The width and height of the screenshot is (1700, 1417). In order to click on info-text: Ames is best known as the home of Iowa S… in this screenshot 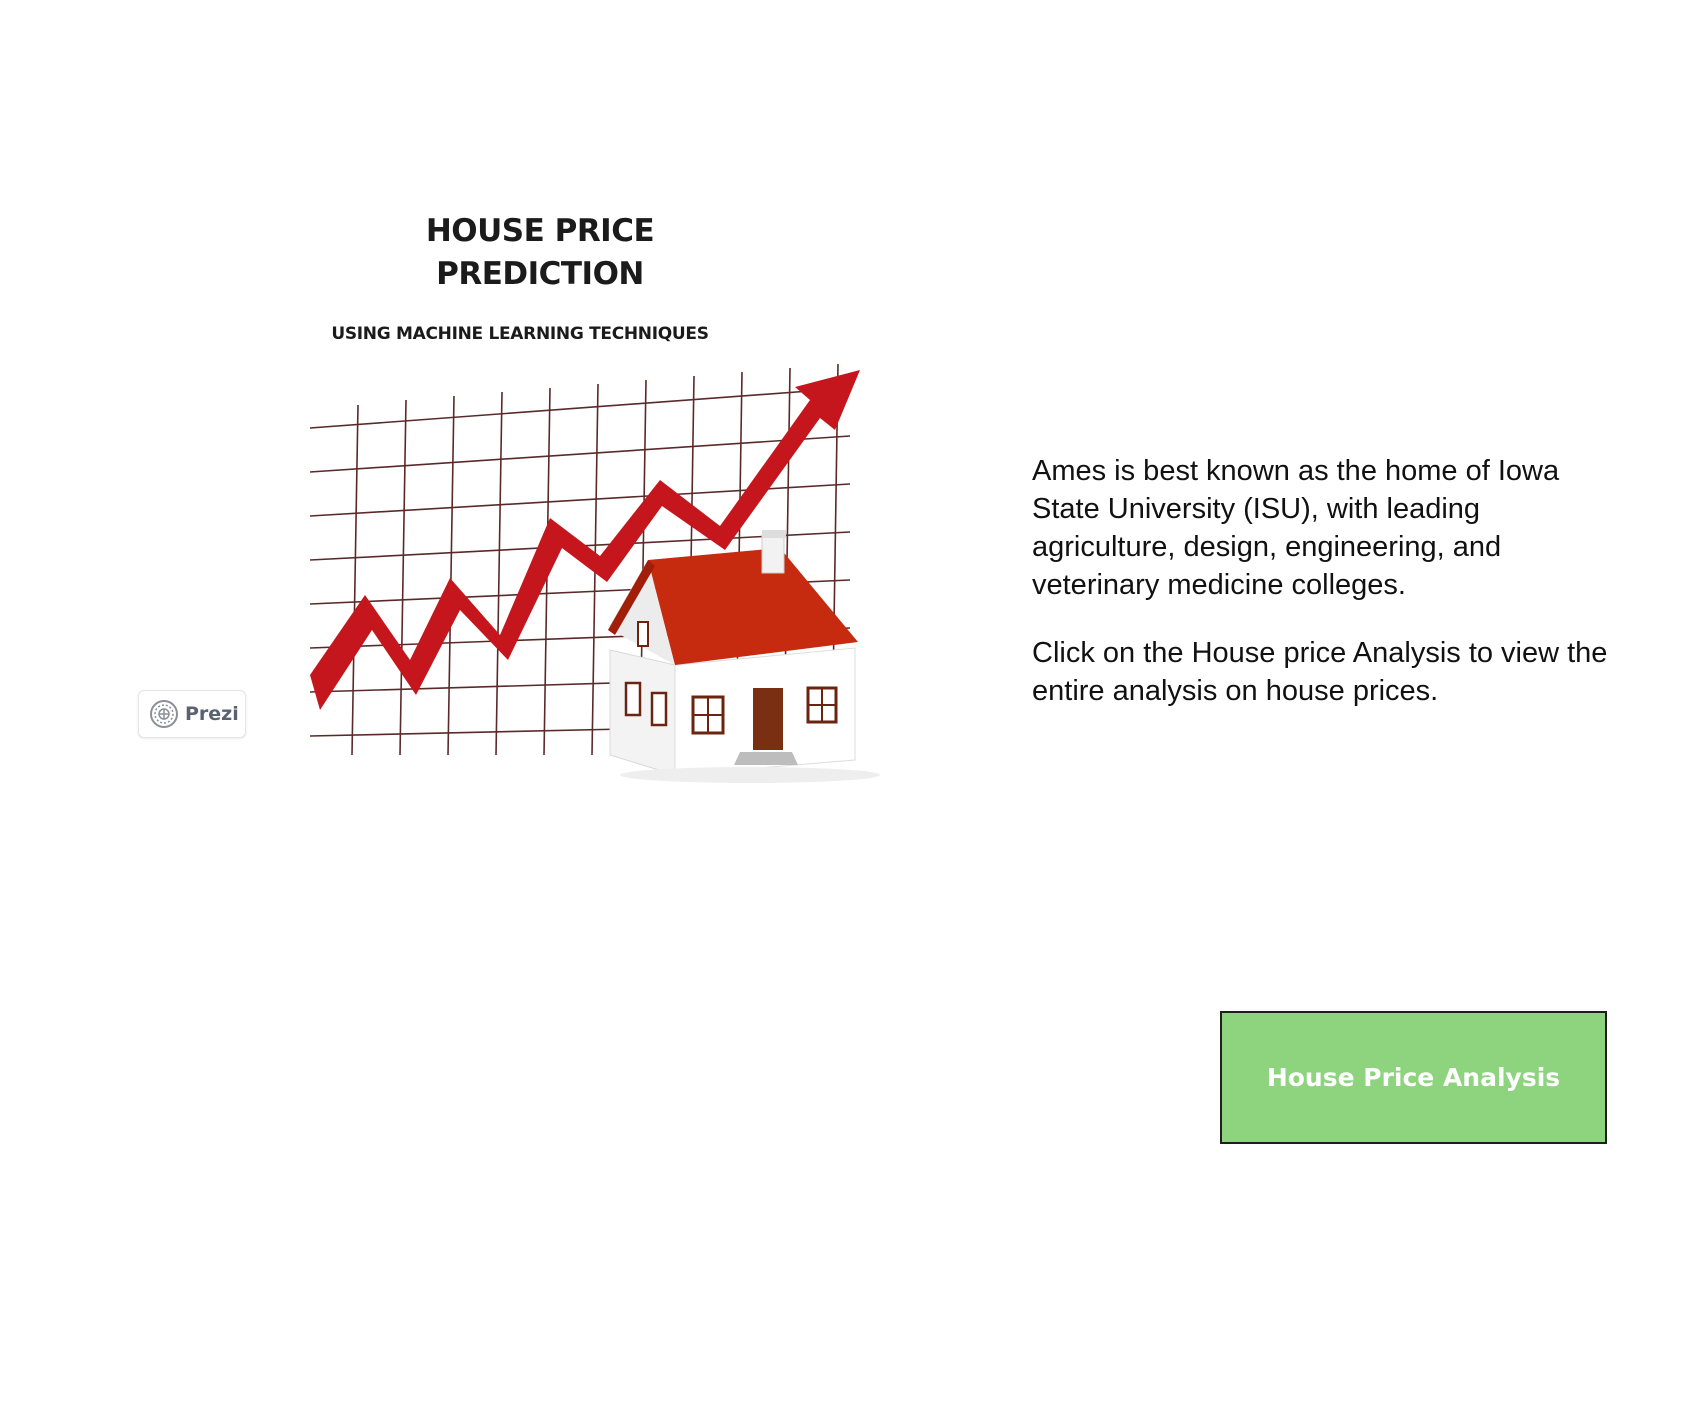, I will do `click(1322, 596)`.